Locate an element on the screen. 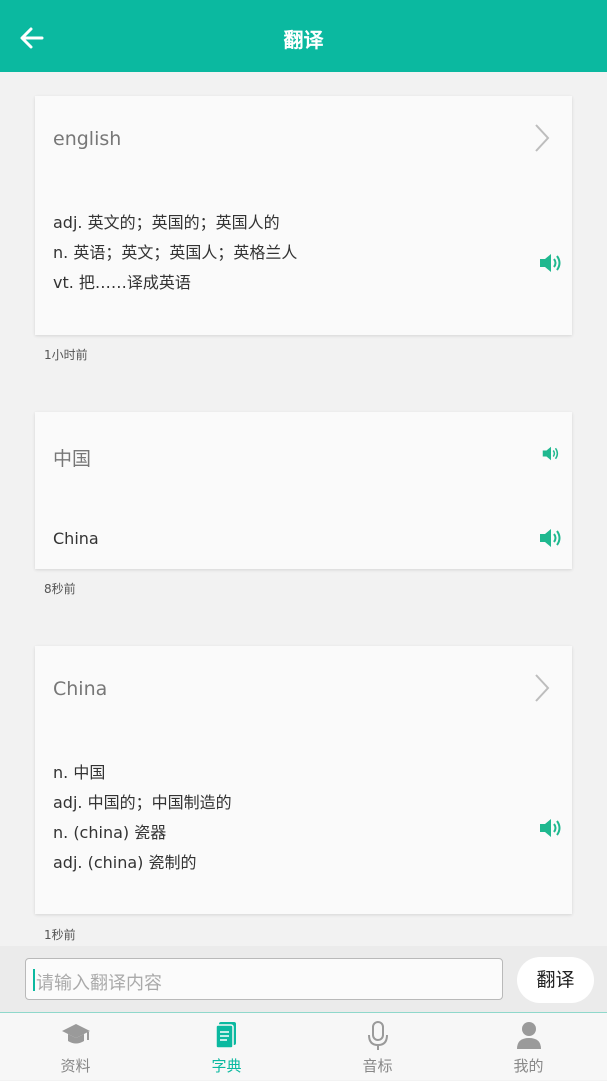 The width and height of the screenshot is (607, 1081). translation-line: n. 英语；英文；英国人；英格兰人 is located at coordinates (175, 252).